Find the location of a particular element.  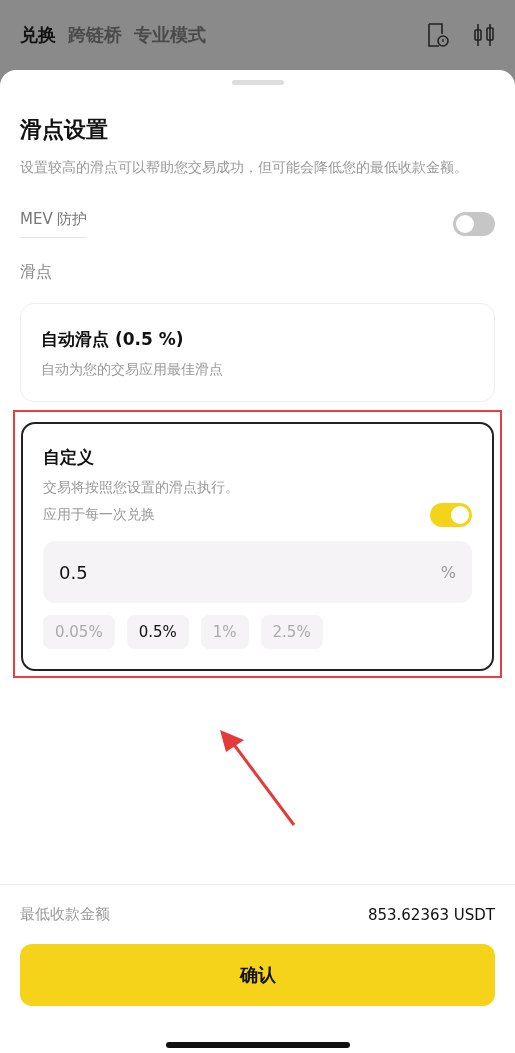

drag-handle is located at coordinates (257, 82).